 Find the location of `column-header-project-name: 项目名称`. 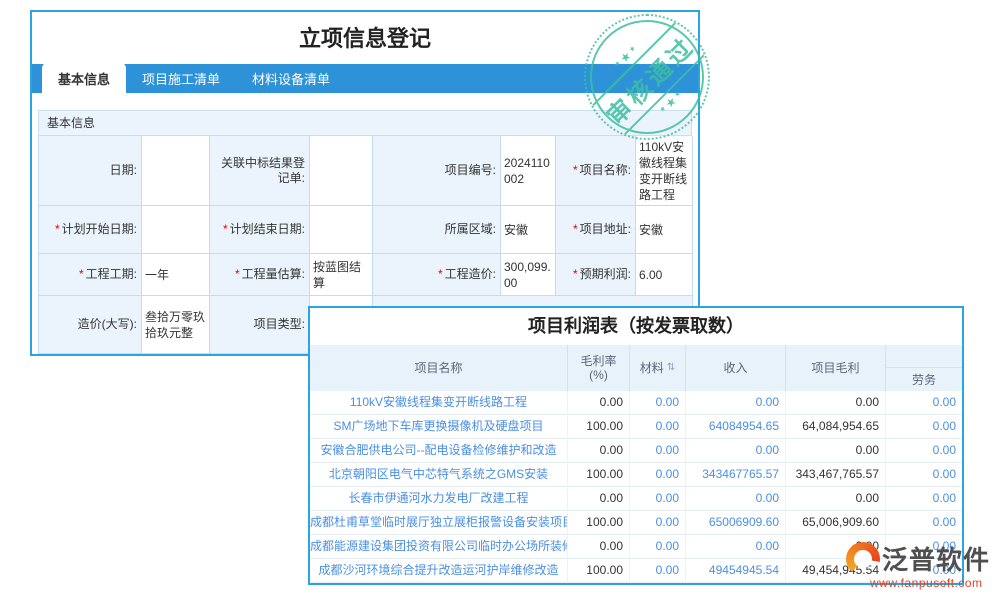

column-header-project-name: 项目名称 is located at coordinates (439, 368).